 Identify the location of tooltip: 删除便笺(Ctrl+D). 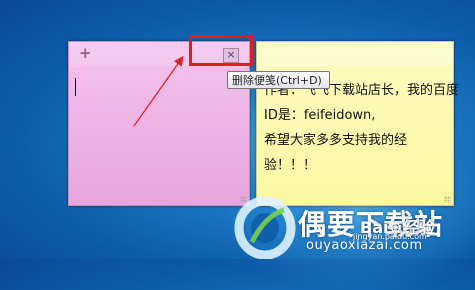
(278, 80).